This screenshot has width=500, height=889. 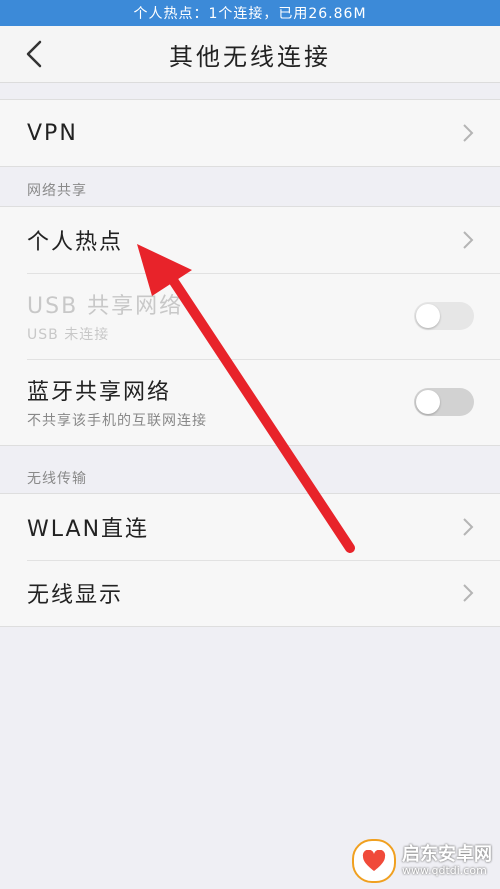 I want to click on status-bar: 个人热点：1个连接，已用26.86M, so click(x=250, y=13).